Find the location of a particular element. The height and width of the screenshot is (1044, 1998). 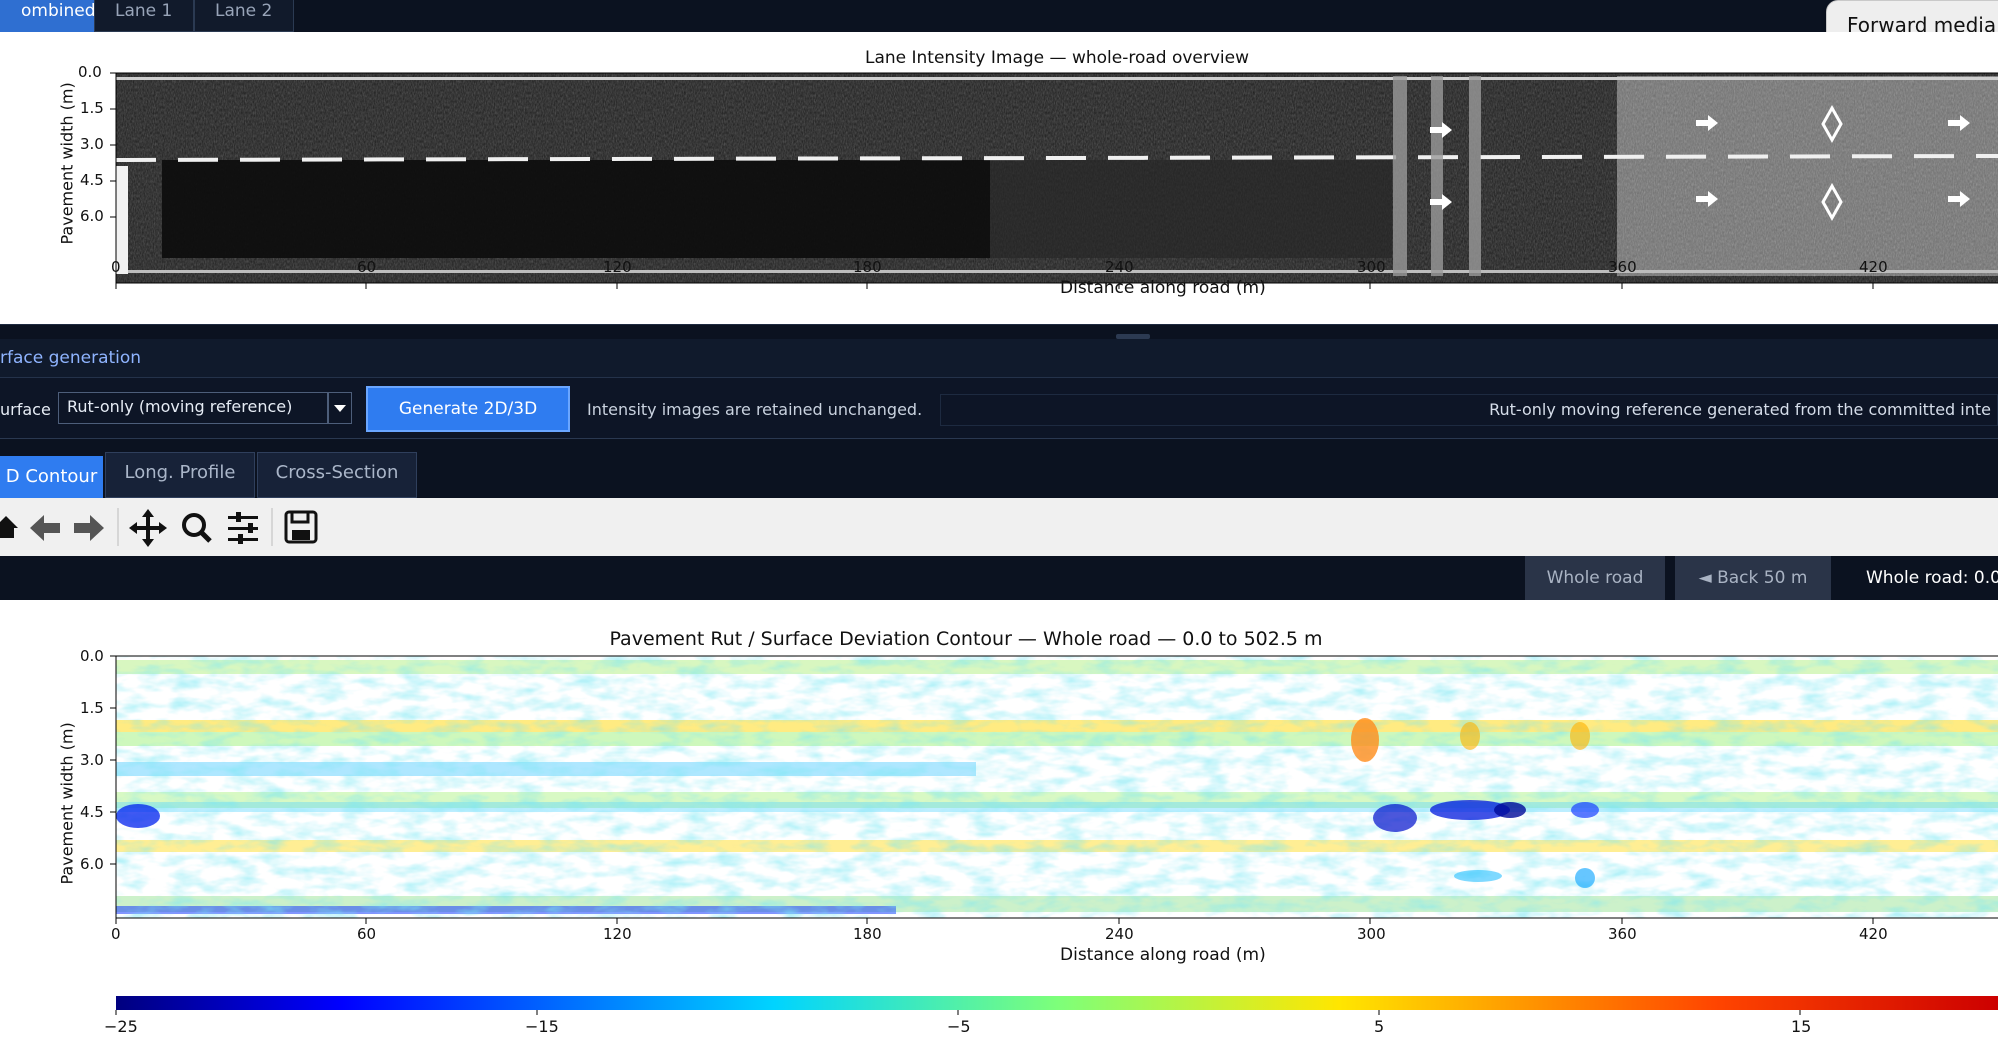

contour-y-tick: 0.0 is located at coordinates (92, 656).